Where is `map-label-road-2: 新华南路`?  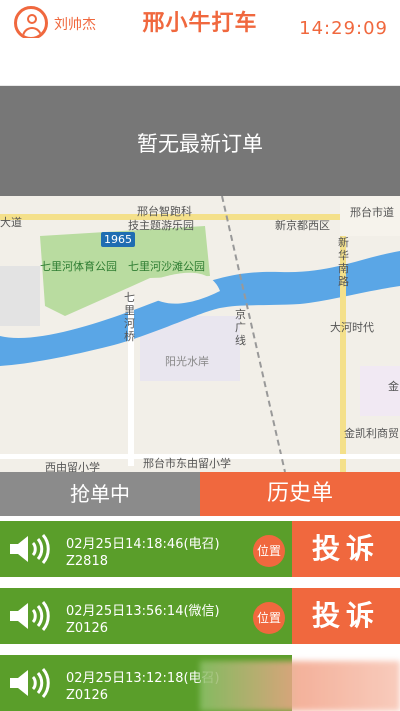
map-label-road-2: 新华南路 is located at coordinates (343, 262).